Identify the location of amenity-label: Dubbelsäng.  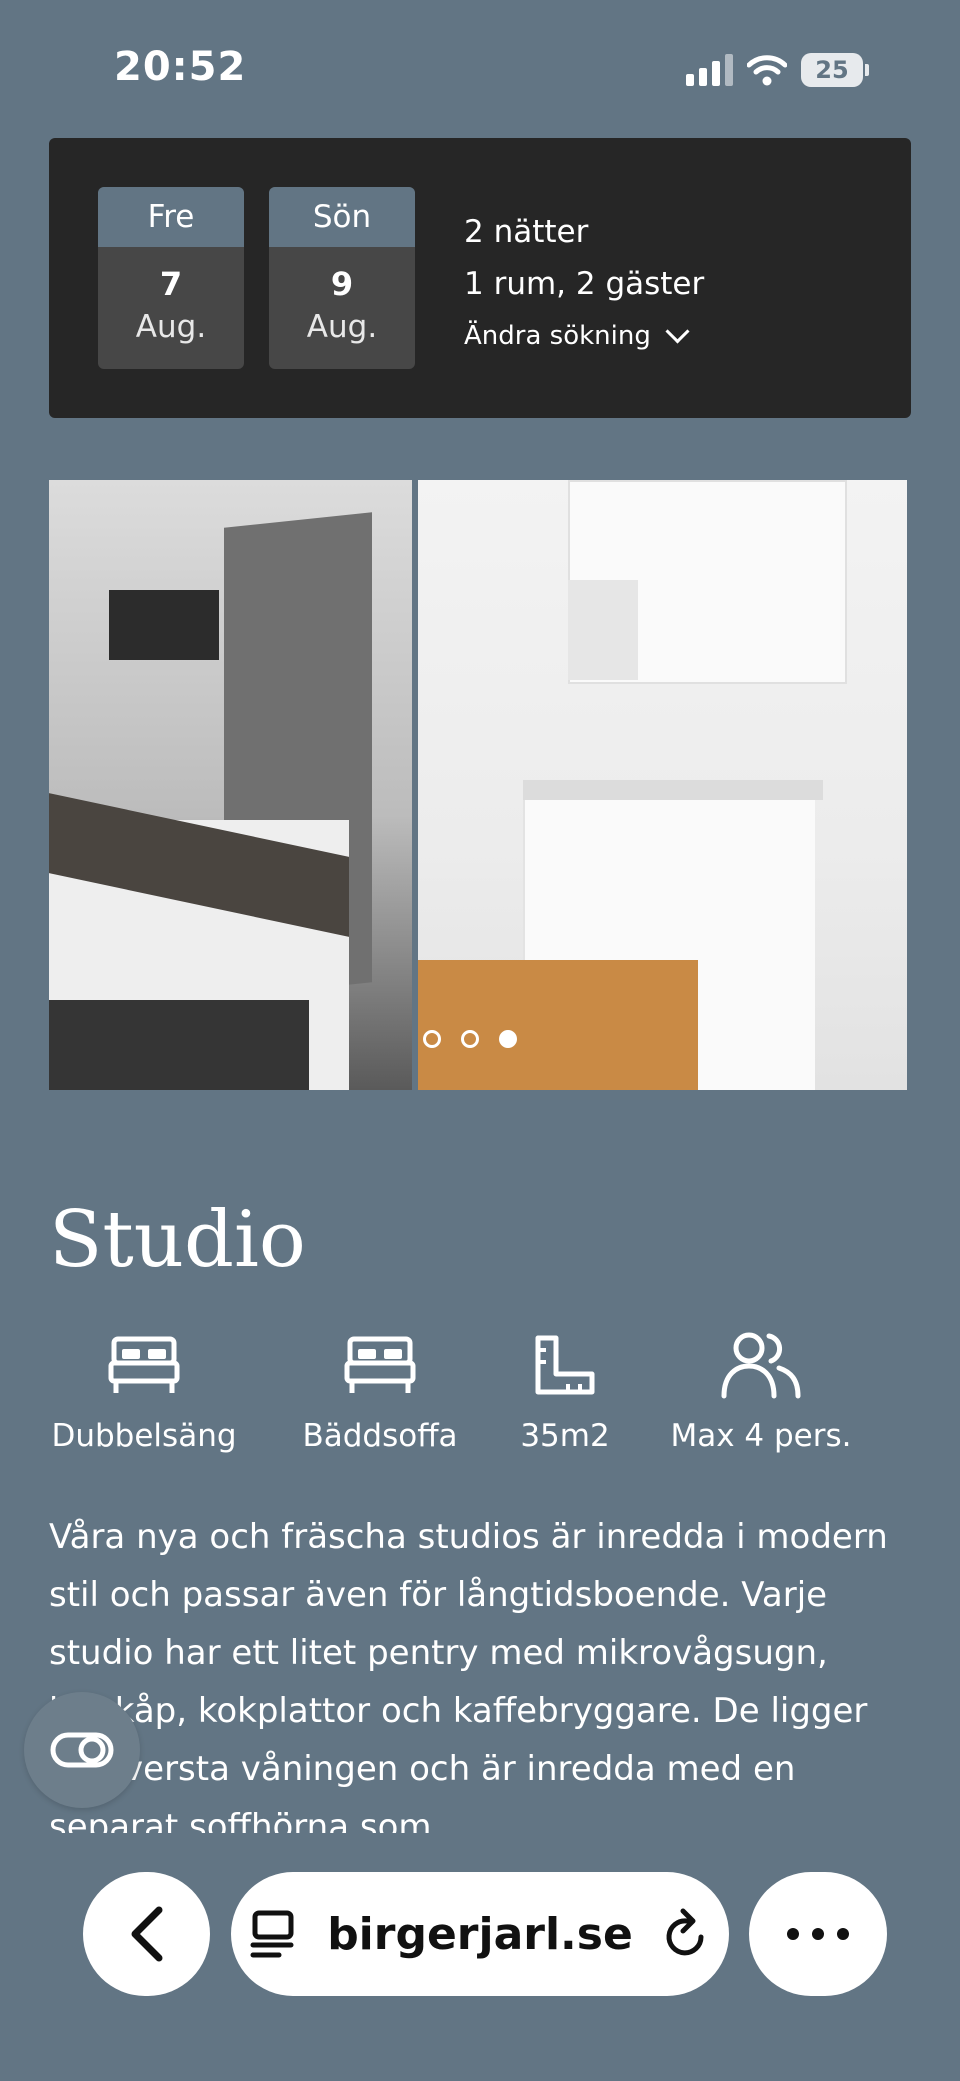
(144, 1436).